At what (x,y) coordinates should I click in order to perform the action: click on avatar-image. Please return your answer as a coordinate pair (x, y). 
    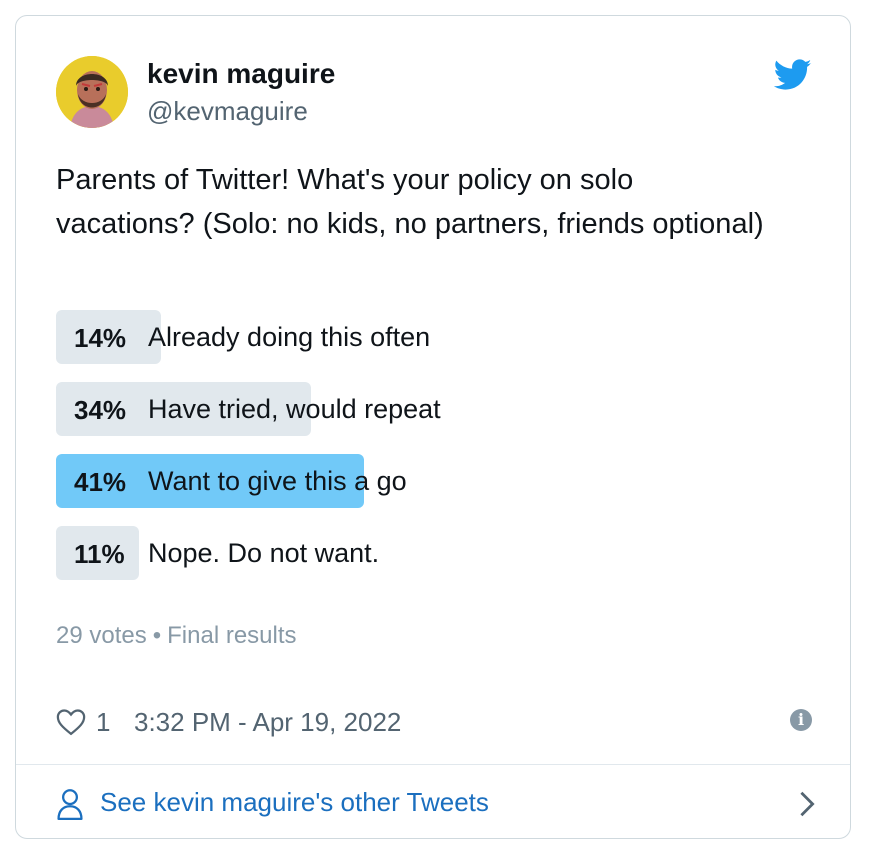
    Looking at the image, I should click on (92, 92).